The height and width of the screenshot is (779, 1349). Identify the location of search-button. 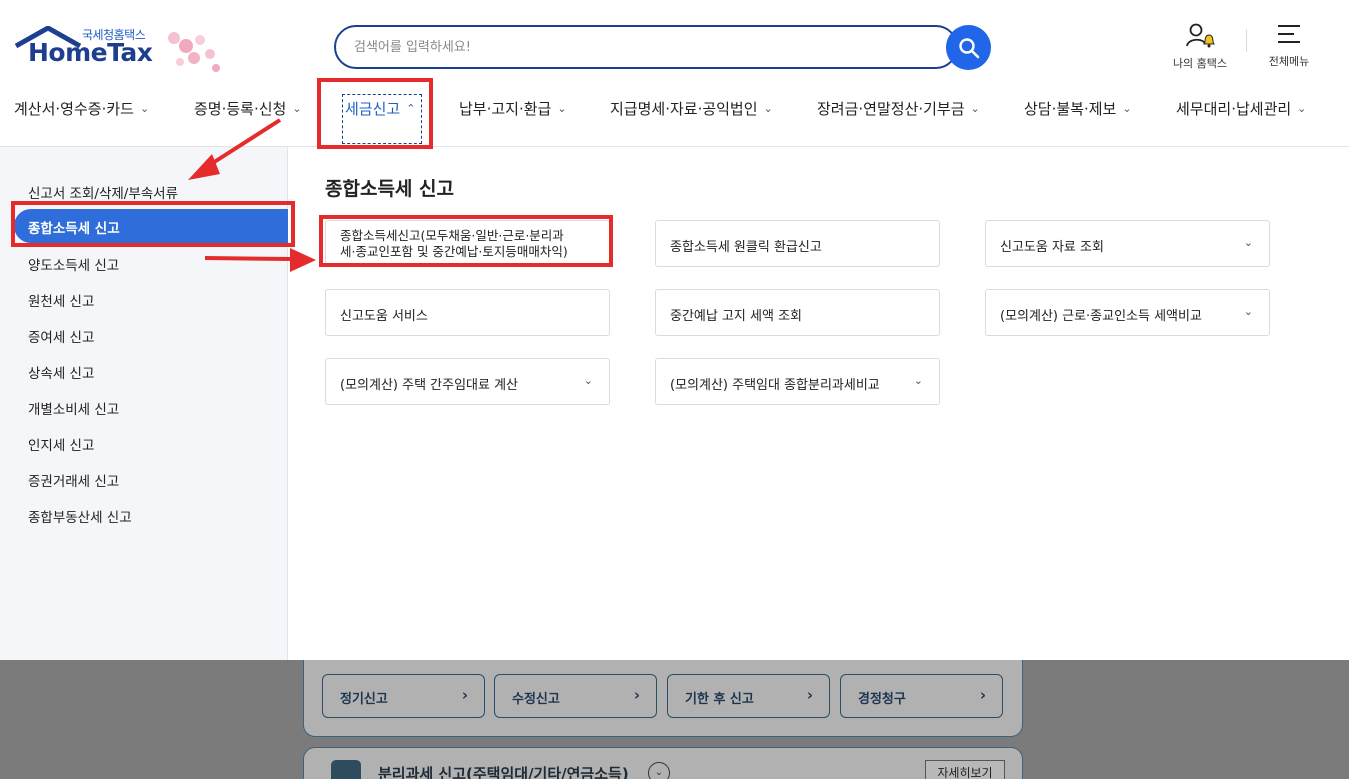
(968, 47).